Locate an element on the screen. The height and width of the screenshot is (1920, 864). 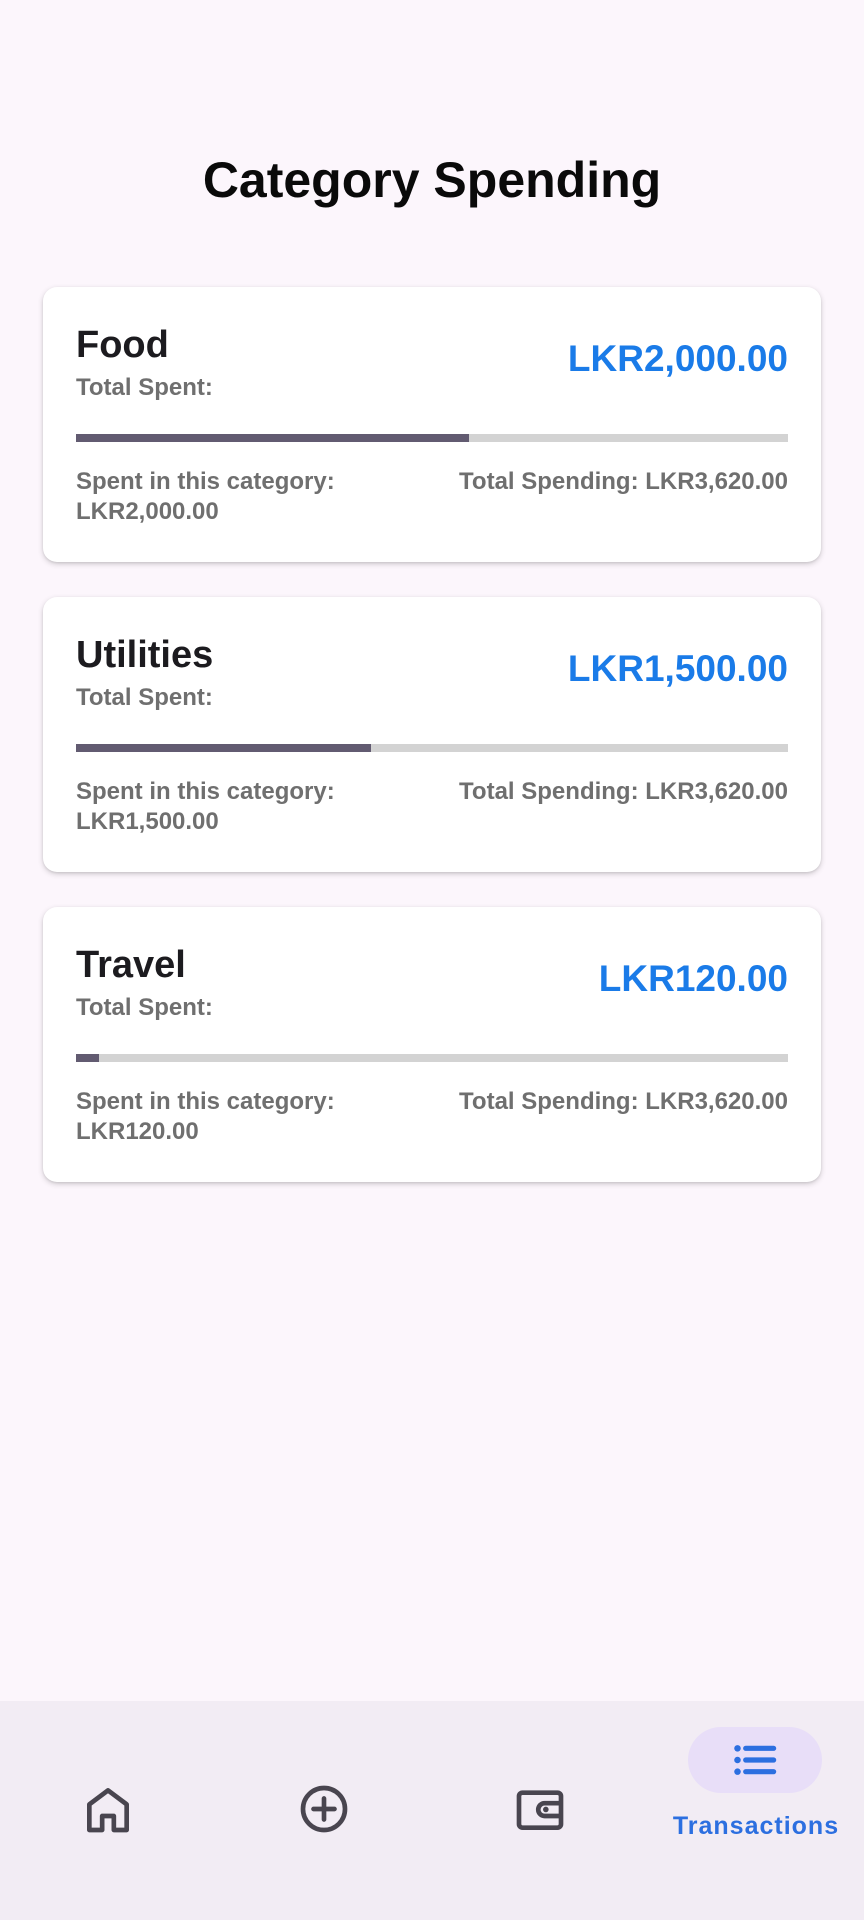
nav-item-wallet is located at coordinates (540, 1810).